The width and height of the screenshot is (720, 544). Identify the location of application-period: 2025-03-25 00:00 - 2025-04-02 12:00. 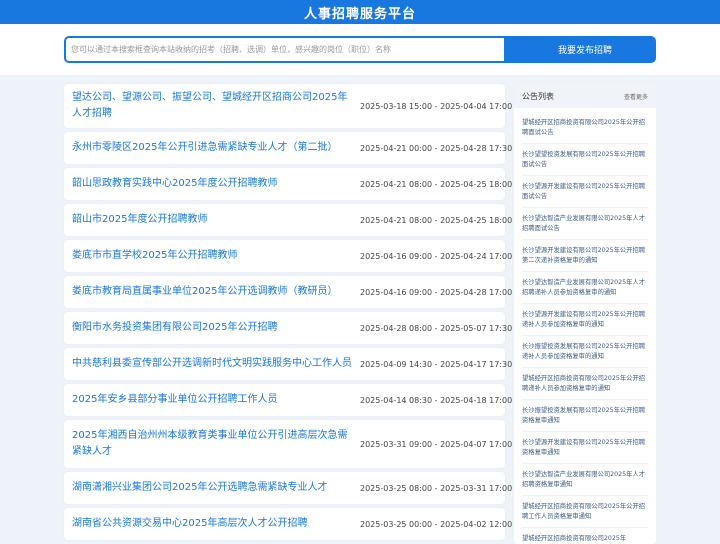
(436, 524).